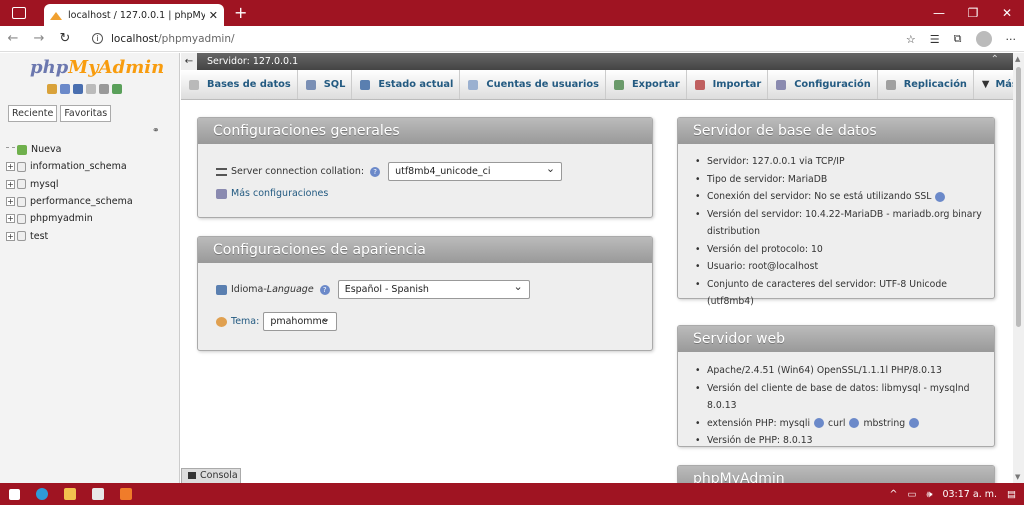 The width and height of the screenshot is (1024, 505). What do you see at coordinates (433, 288) in the screenshot?
I see `language-select: Español - Spanish` at bounding box center [433, 288].